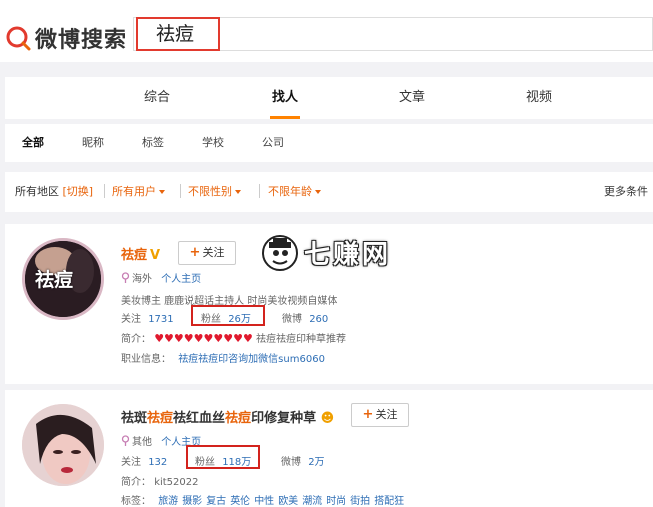  I want to click on watermark-text: 七赚网, so click(348, 255).